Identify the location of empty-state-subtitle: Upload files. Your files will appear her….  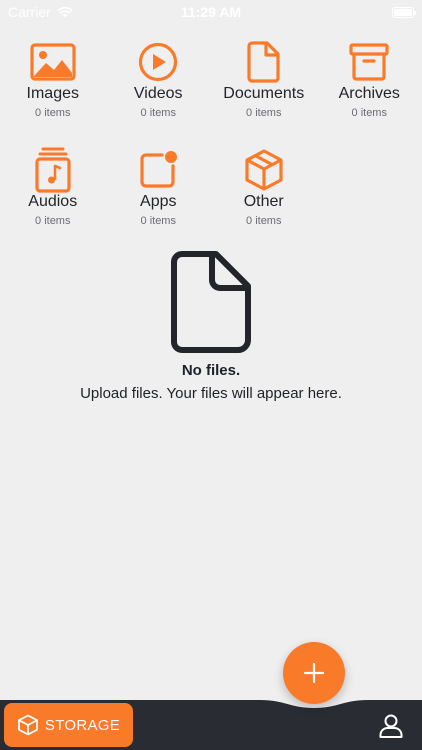
(211, 393).